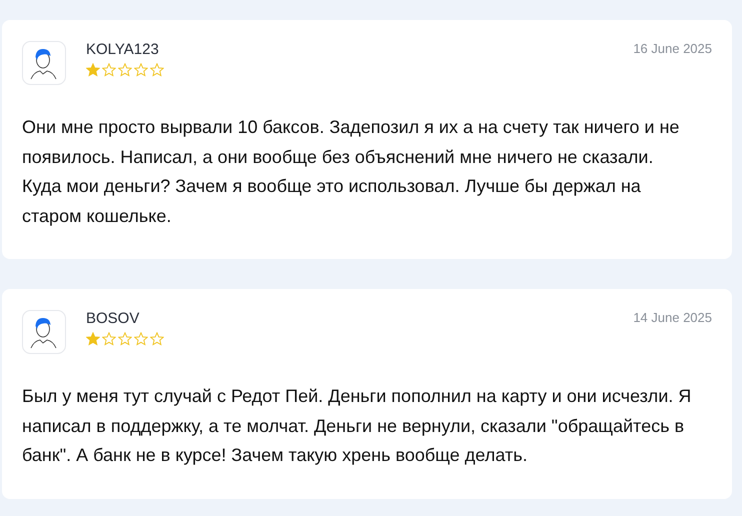  I want to click on review-date: 14 June 2025, so click(672, 317).